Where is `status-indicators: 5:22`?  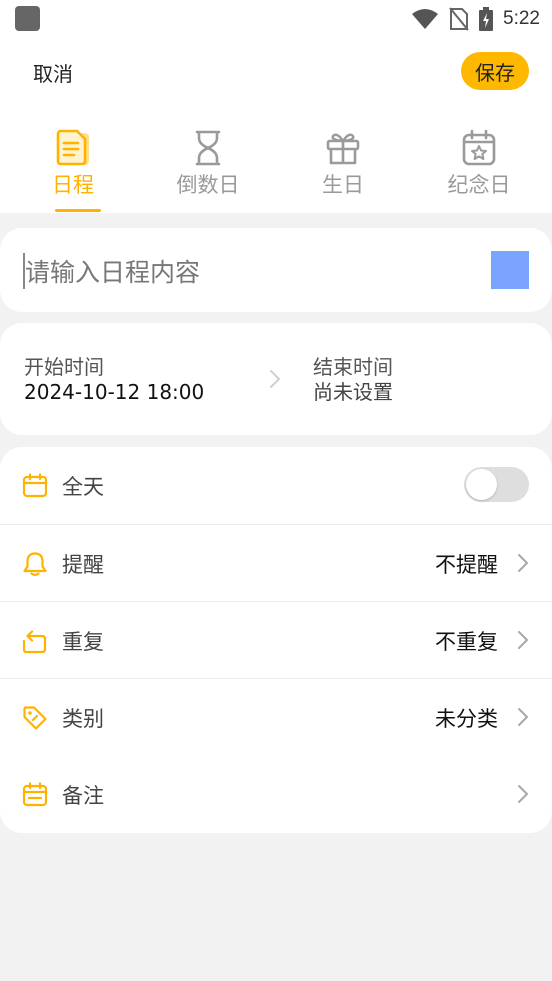 status-indicators: 5:22 is located at coordinates (475, 19).